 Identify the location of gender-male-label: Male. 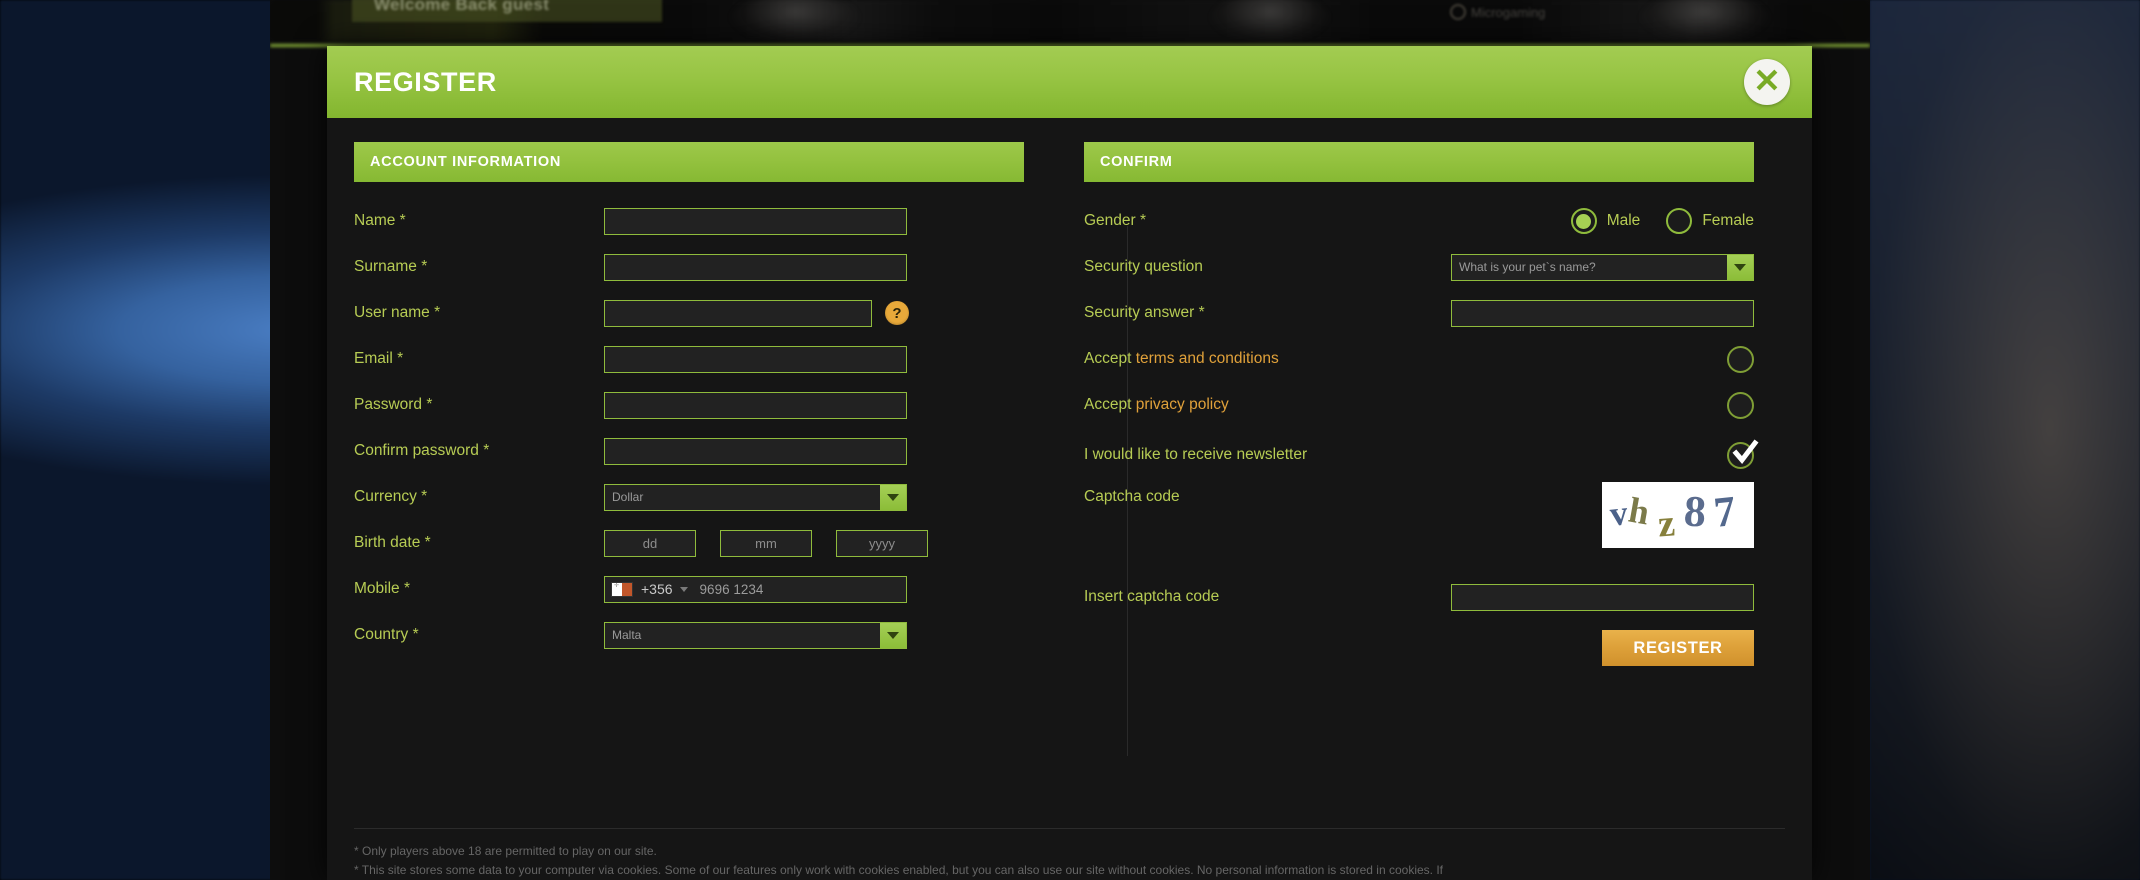
(1623, 220).